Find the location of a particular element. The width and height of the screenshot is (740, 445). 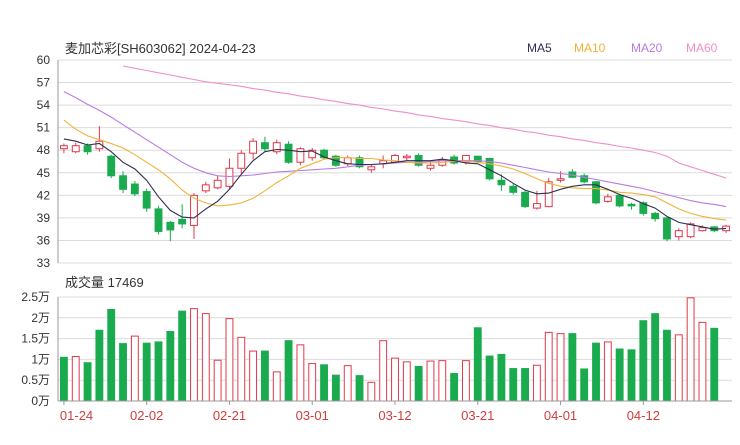

volume-tick-label: 2万 is located at coordinates (40, 318).